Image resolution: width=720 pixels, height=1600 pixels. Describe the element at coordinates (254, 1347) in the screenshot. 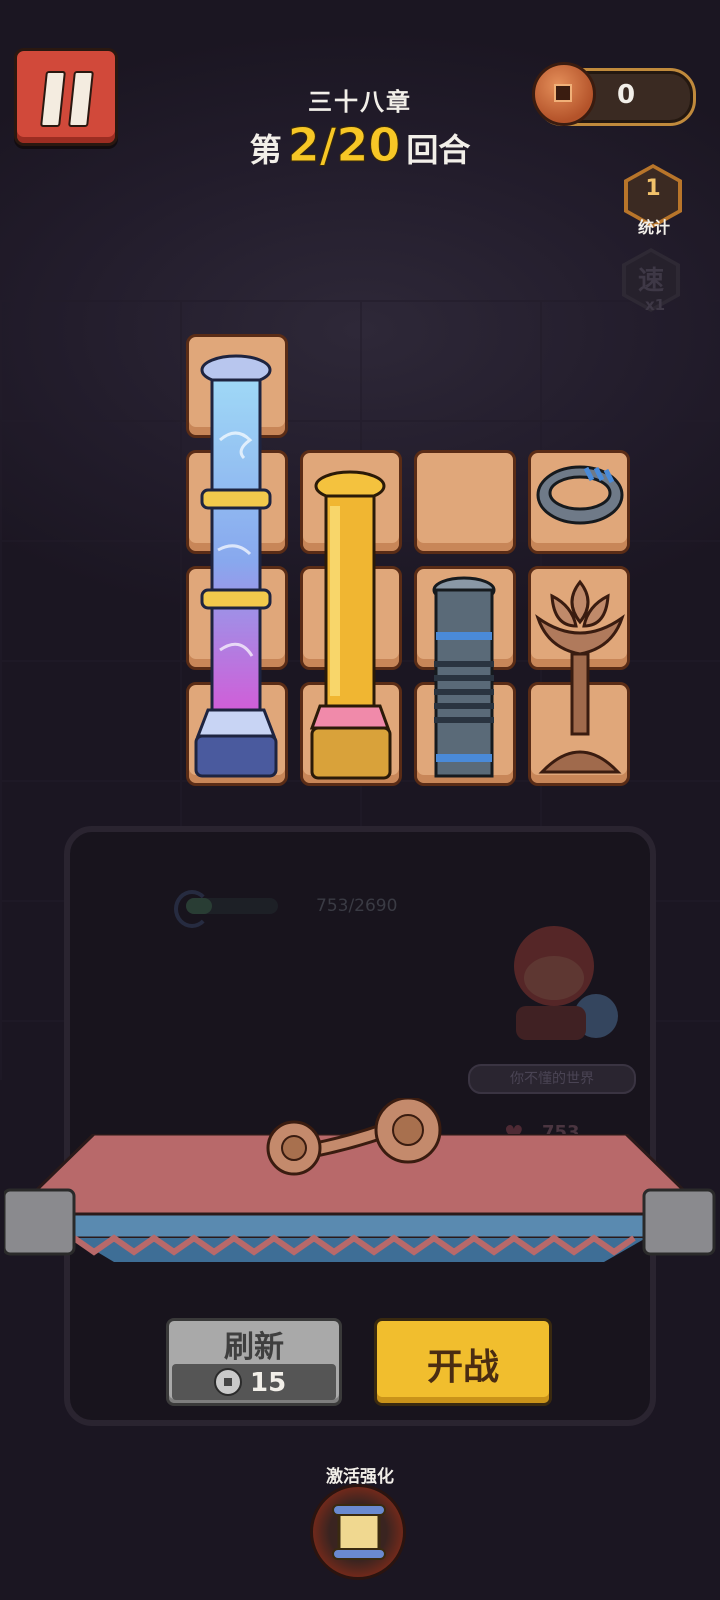

I see `refresh-label: 刷新` at that location.